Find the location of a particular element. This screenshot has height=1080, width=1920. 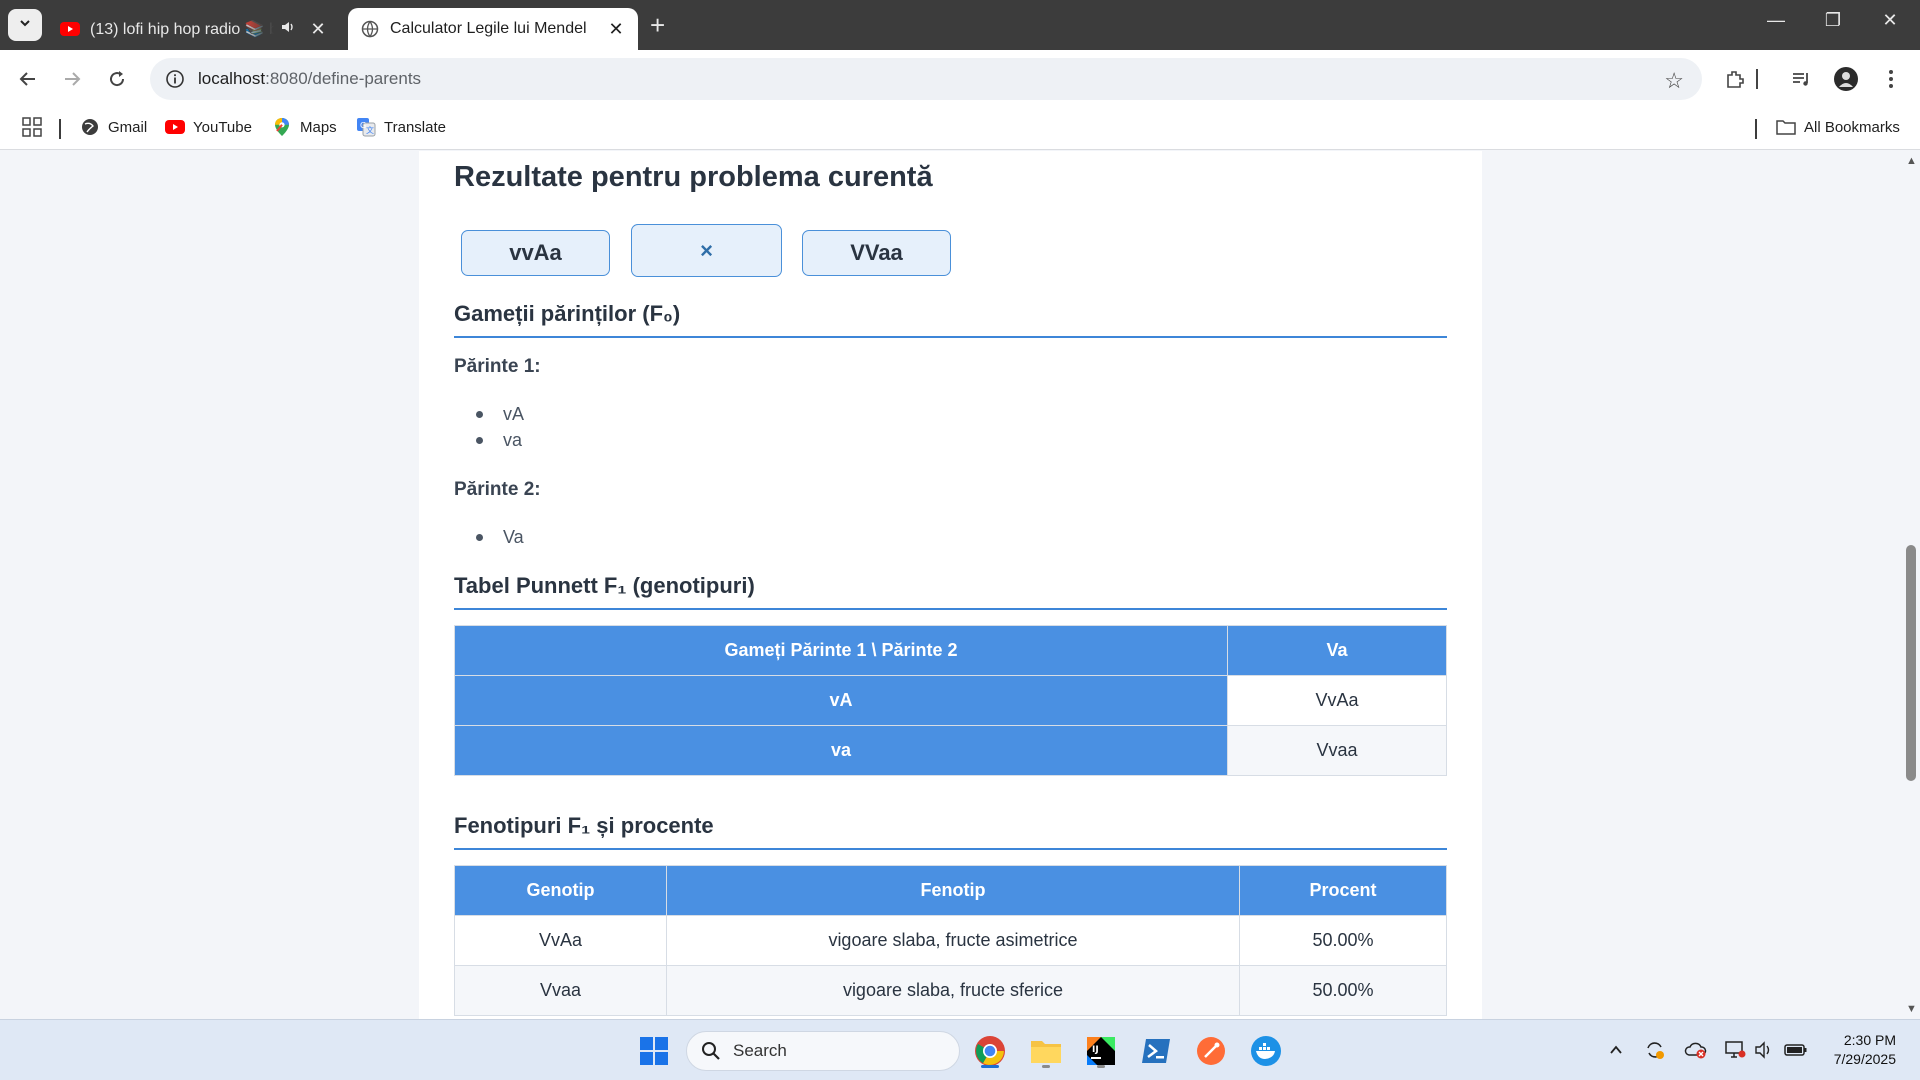

search-icon is located at coordinates (711, 1051).